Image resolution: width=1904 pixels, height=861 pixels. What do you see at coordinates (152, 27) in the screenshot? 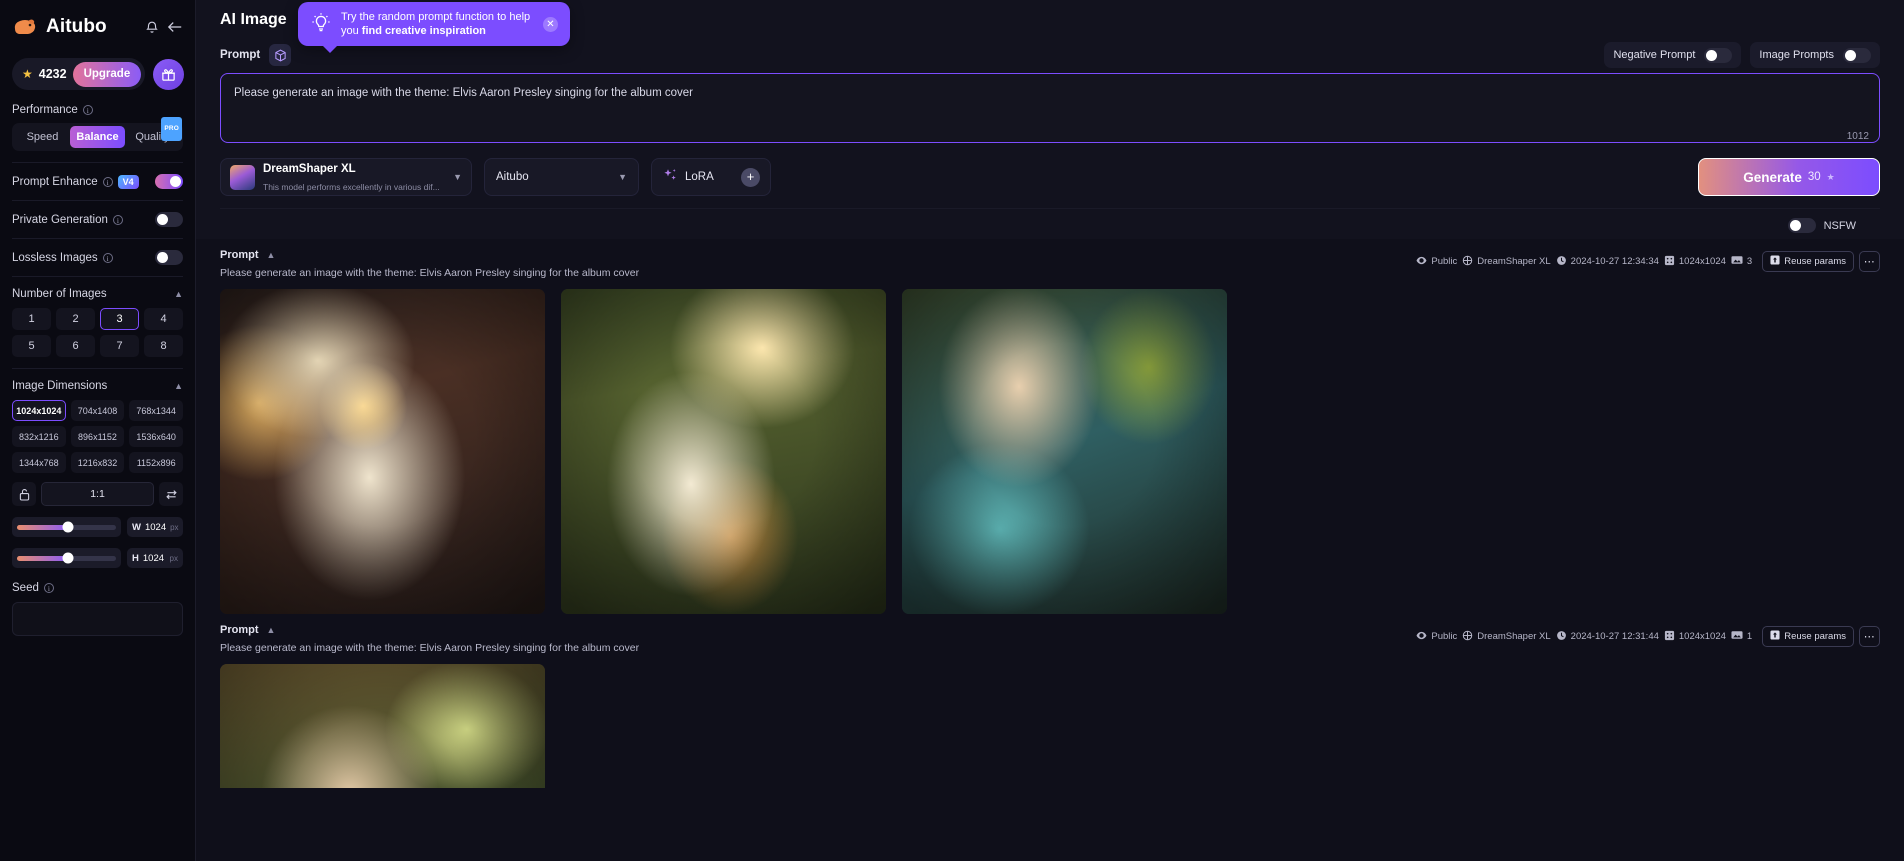
I see `bell-icon` at bounding box center [152, 27].